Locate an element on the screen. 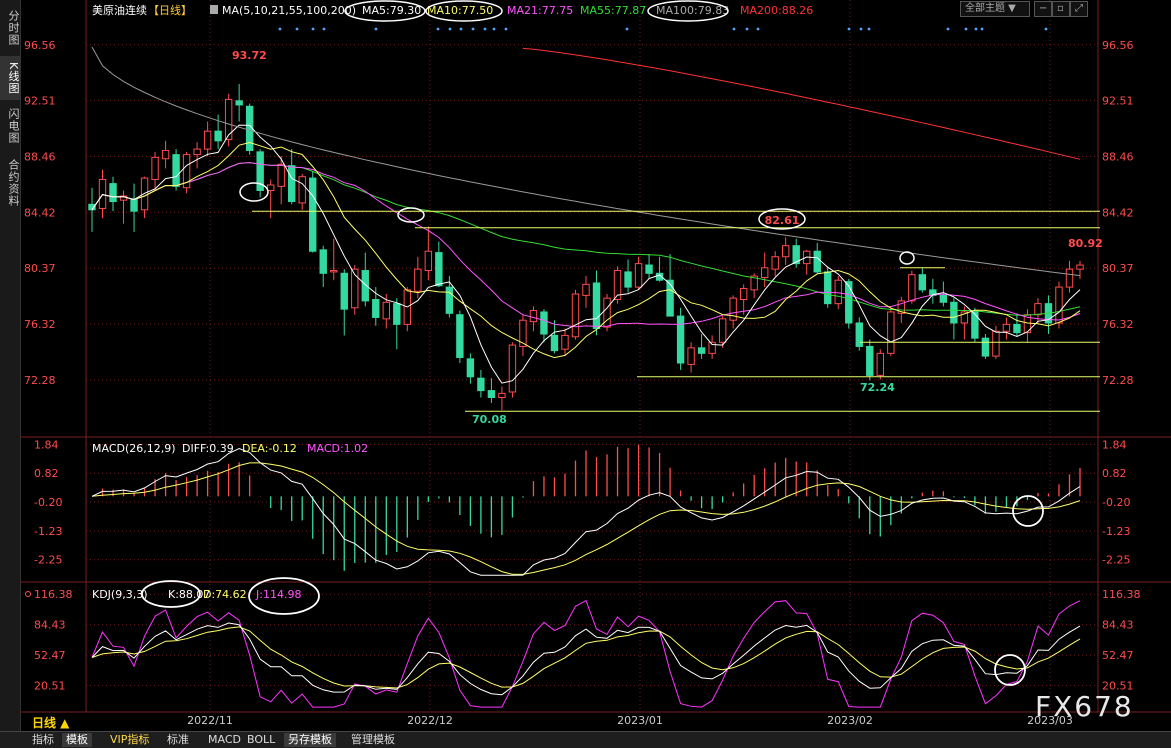  macd-tick-right: 1.84 is located at coordinates (1114, 445).